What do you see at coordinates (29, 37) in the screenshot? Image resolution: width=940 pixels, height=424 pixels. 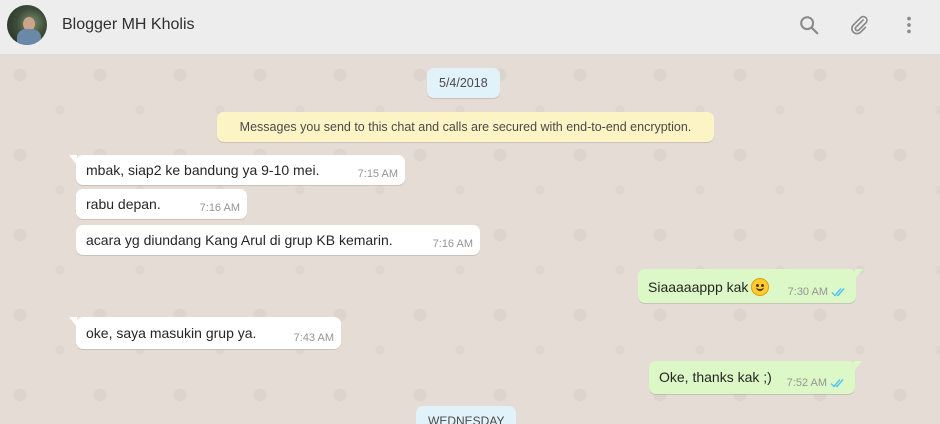 I see `avatar-body` at bounding box center [29, 37].